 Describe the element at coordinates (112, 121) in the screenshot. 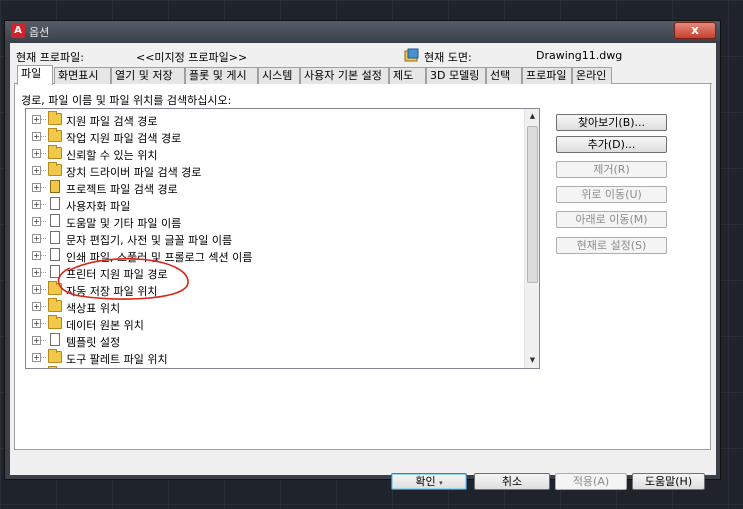

I see `tree-item-label: 지원 파일 검색 경로` at that location.